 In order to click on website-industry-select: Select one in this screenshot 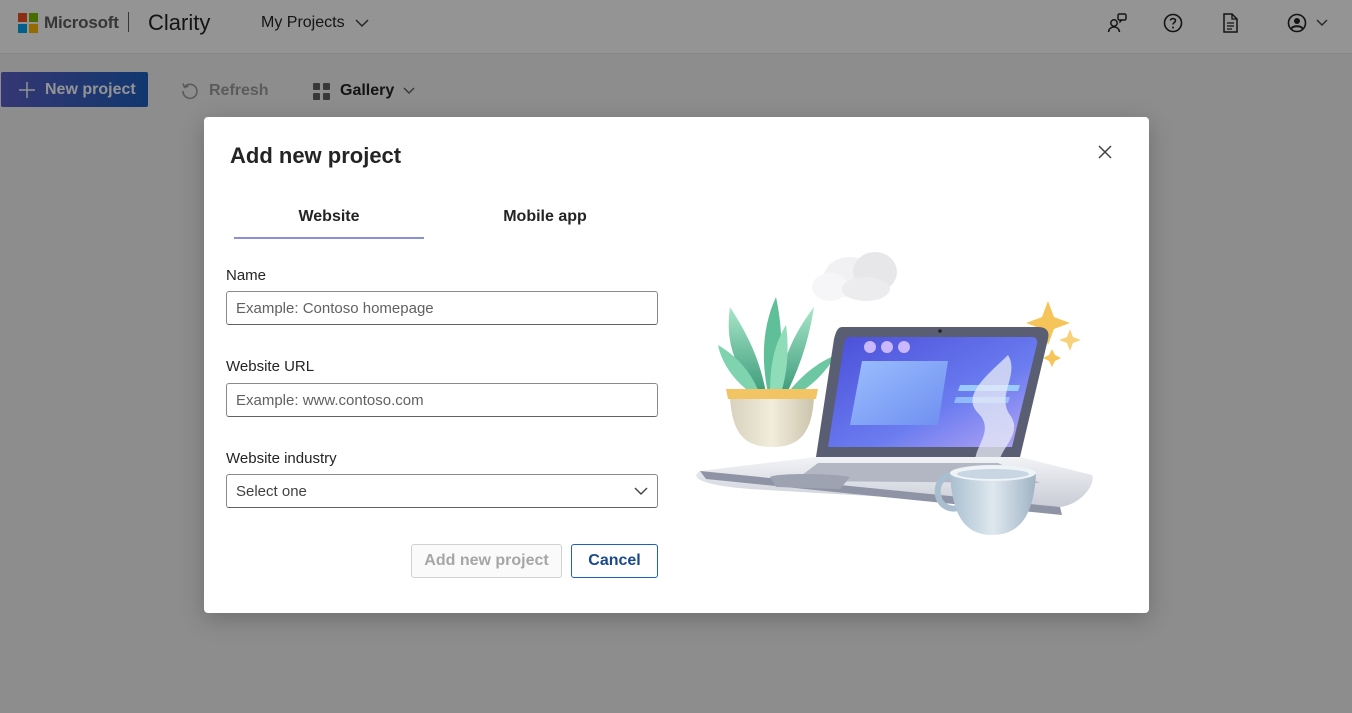, I will do `click(442, 491)`.